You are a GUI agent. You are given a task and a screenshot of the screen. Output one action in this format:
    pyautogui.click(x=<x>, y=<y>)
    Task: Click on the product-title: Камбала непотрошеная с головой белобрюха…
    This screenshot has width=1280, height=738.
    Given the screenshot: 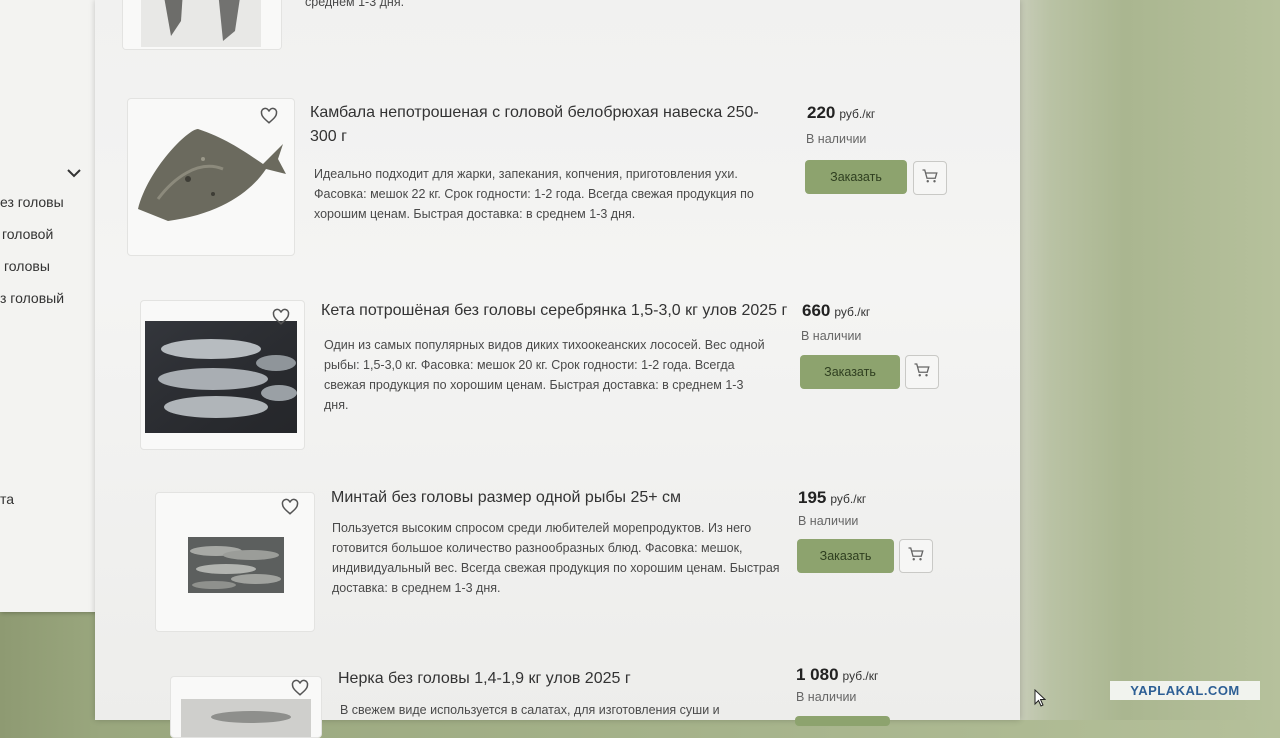 What is the action you would take?
    pyautogui.click(x=540, y=125)
    